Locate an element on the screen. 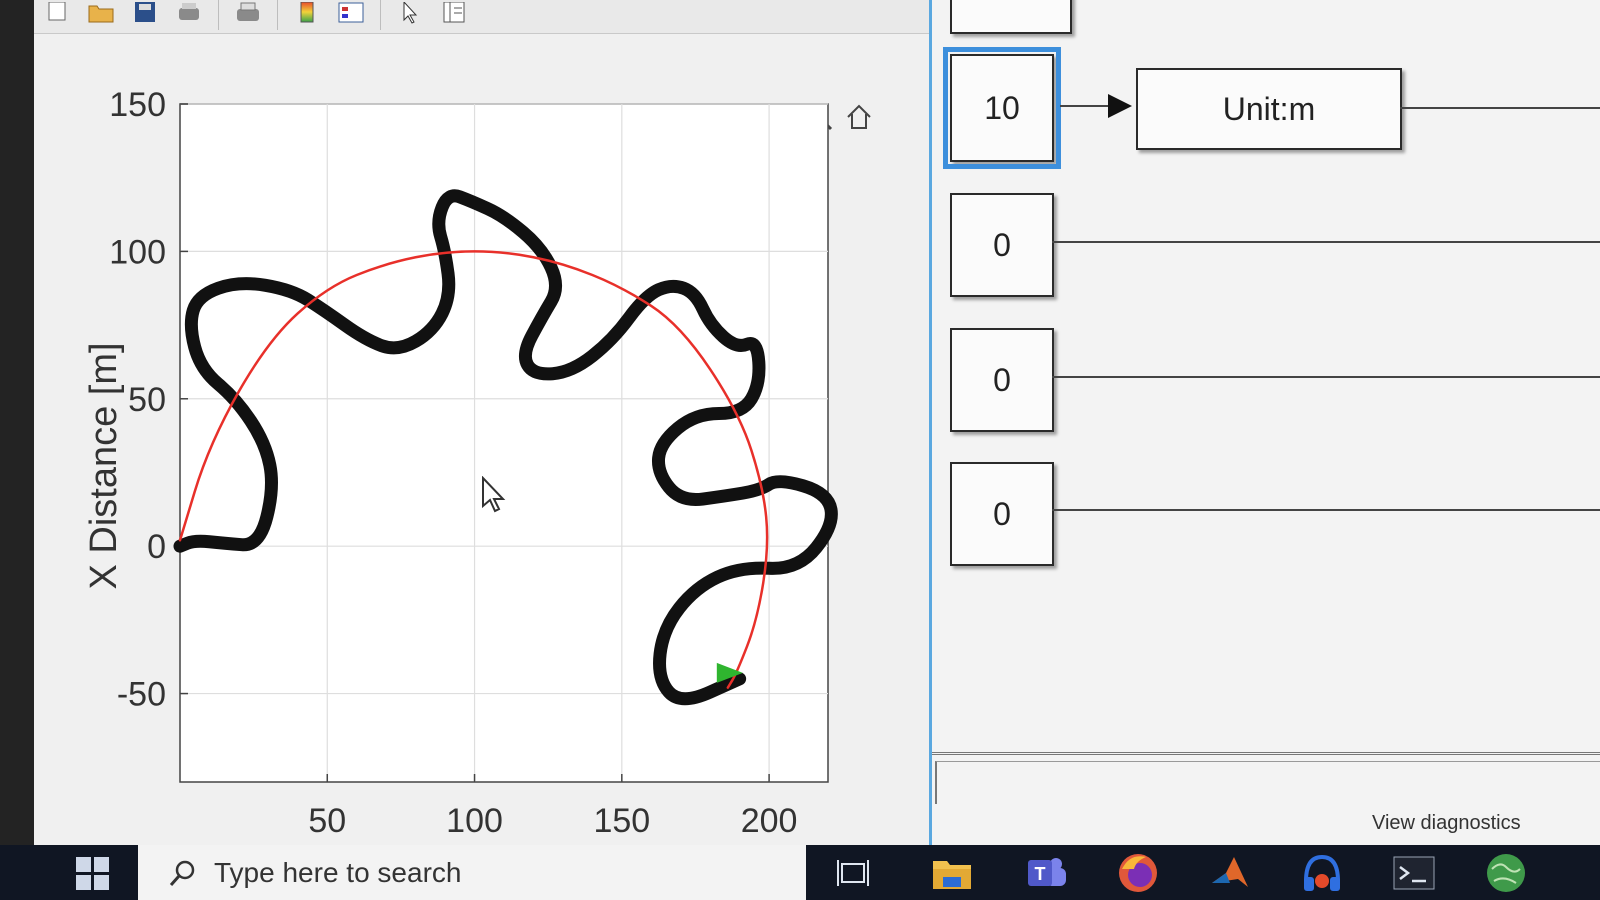 The height and width of the screenshot is (900, 1600). taskbar-search: Type here to search is located at coordinates (472, 872).